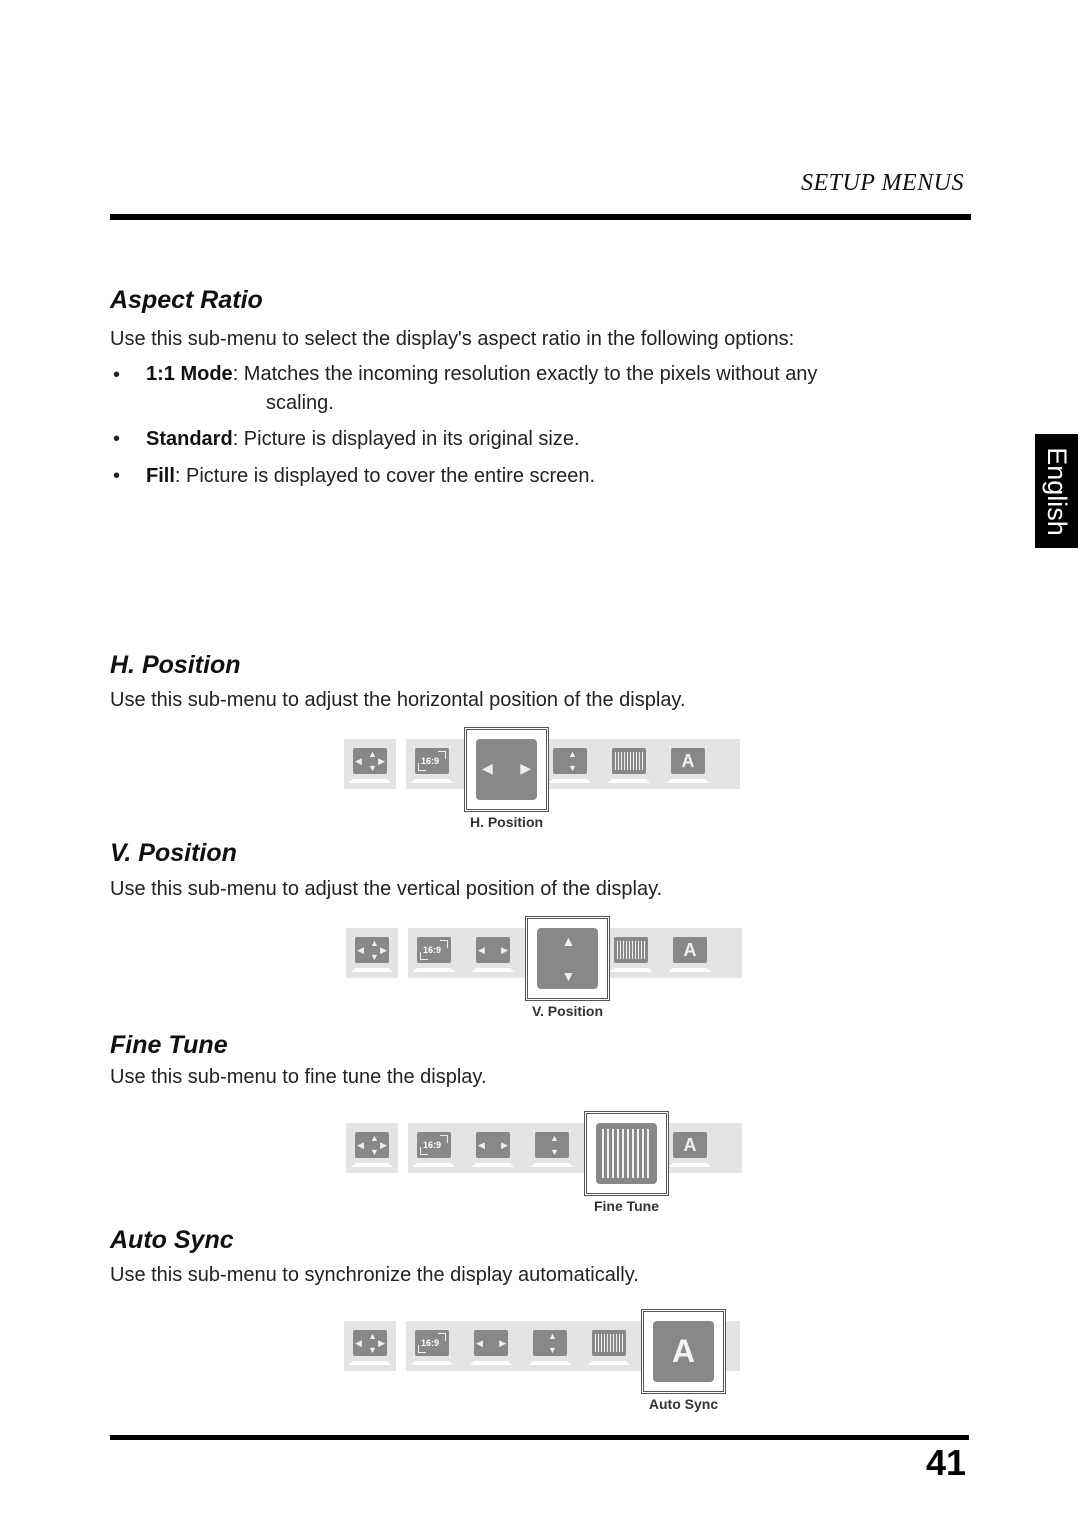 This screenshot has width=1080, height=1529. What do you see at coordinates (172, 1240) in the screenshot?
I see `auto-sync-heading: Auto Sync` at bounding box center [172, 1240].